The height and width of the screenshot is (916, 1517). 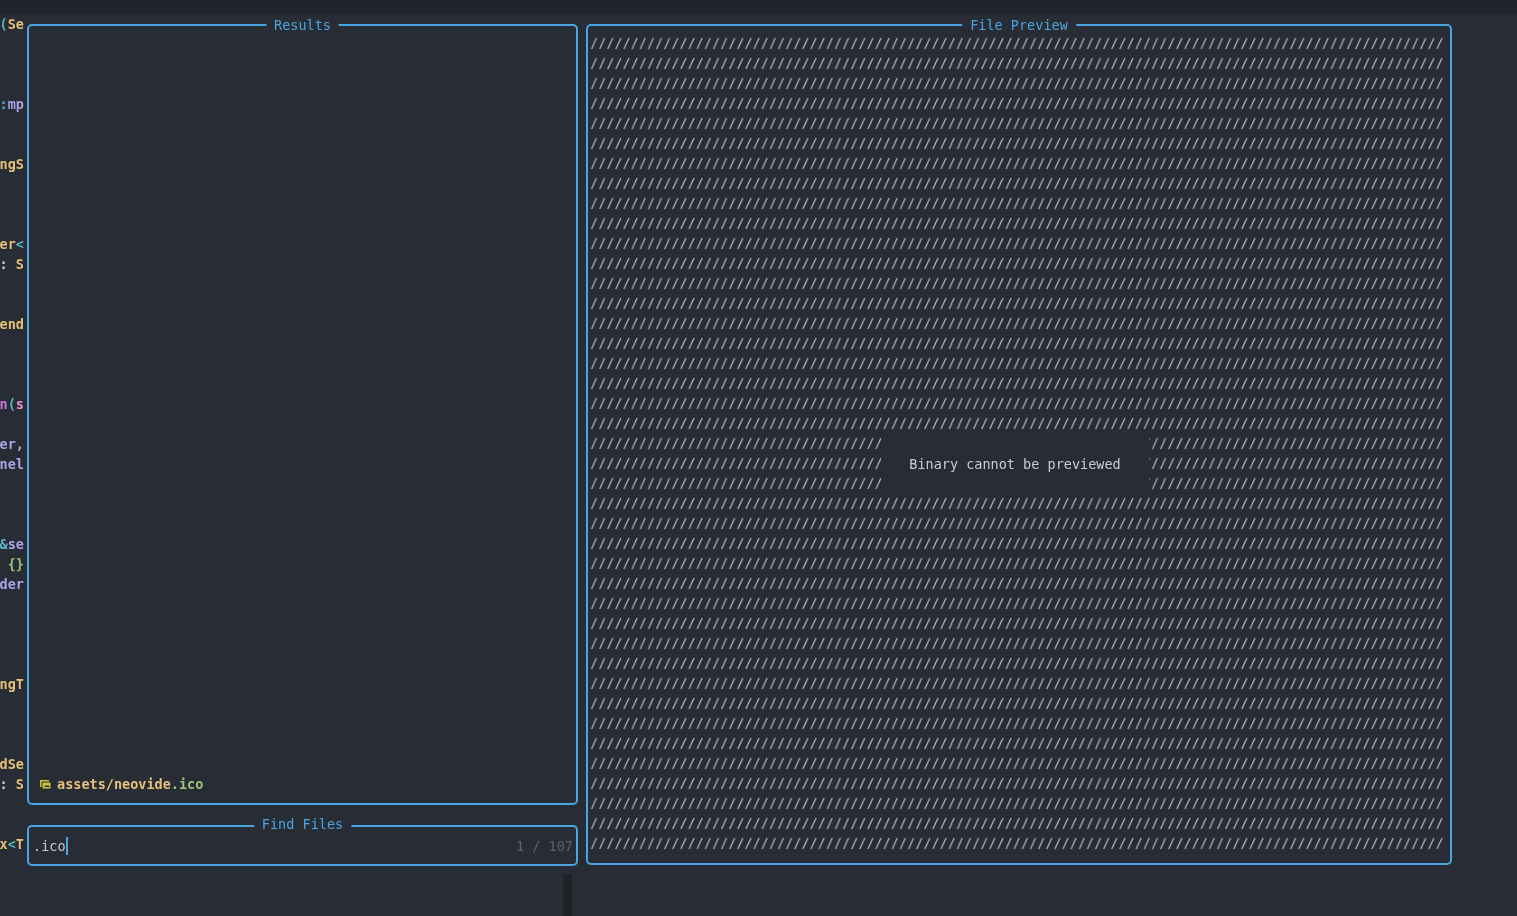 I want to click on code-fragment: end, so click(x=12, y=324).